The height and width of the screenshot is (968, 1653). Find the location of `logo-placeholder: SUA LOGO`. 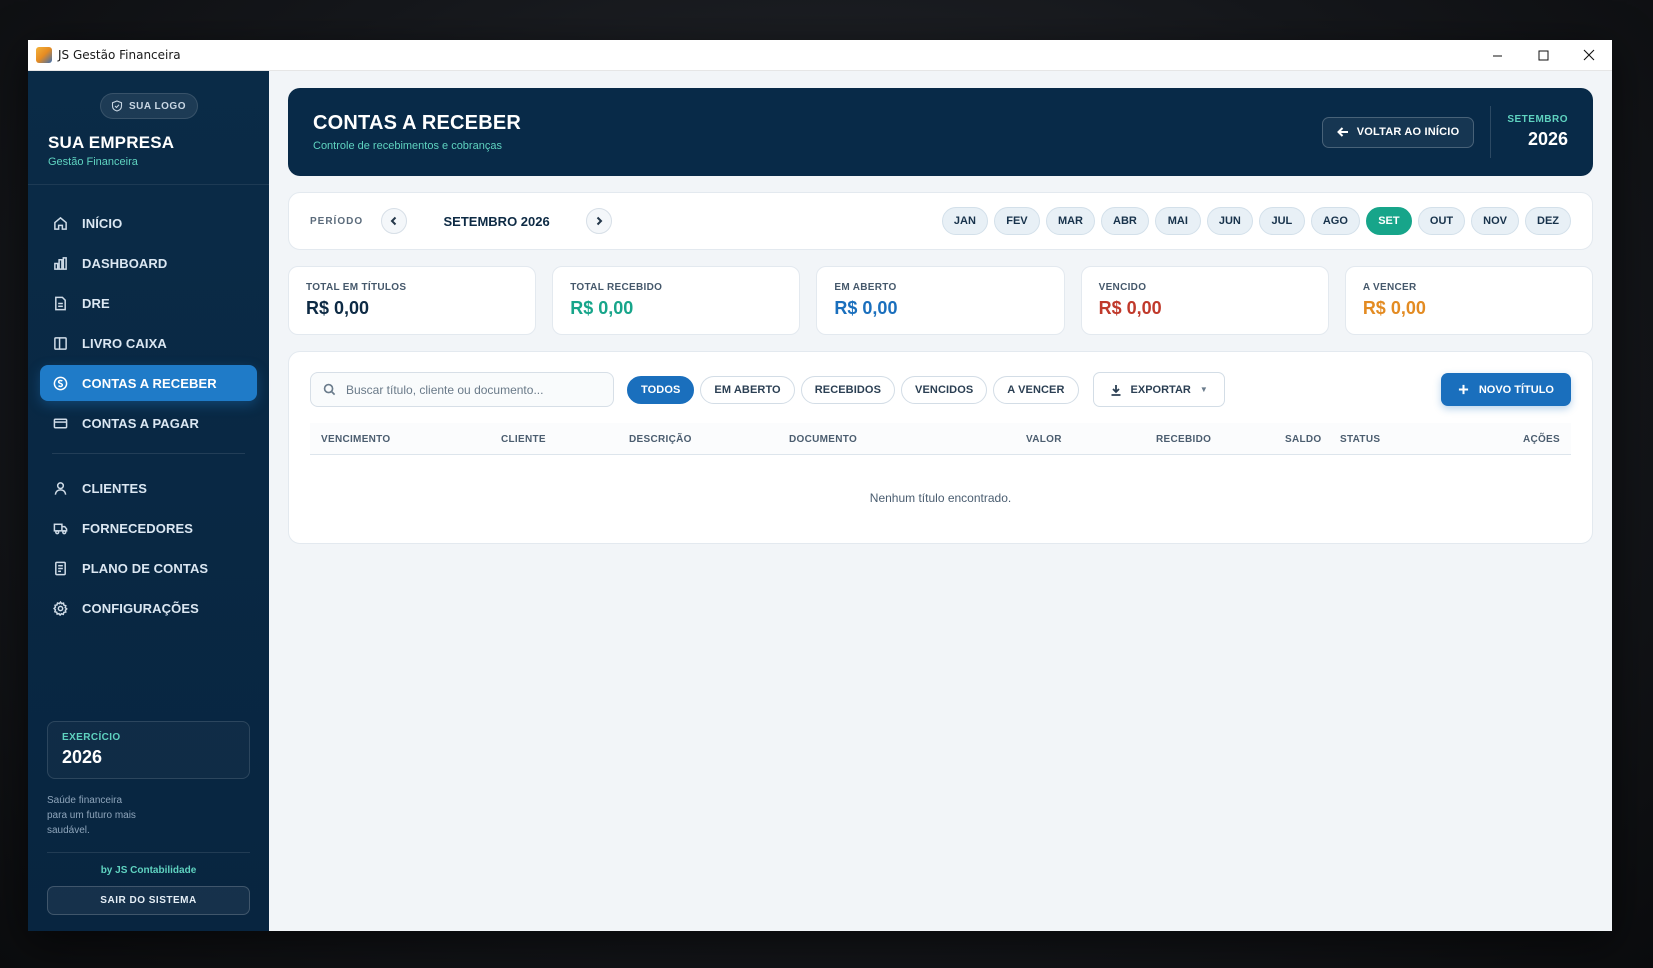

logo-placeholder: SUA LOGO is located at coordinates (148, 106).